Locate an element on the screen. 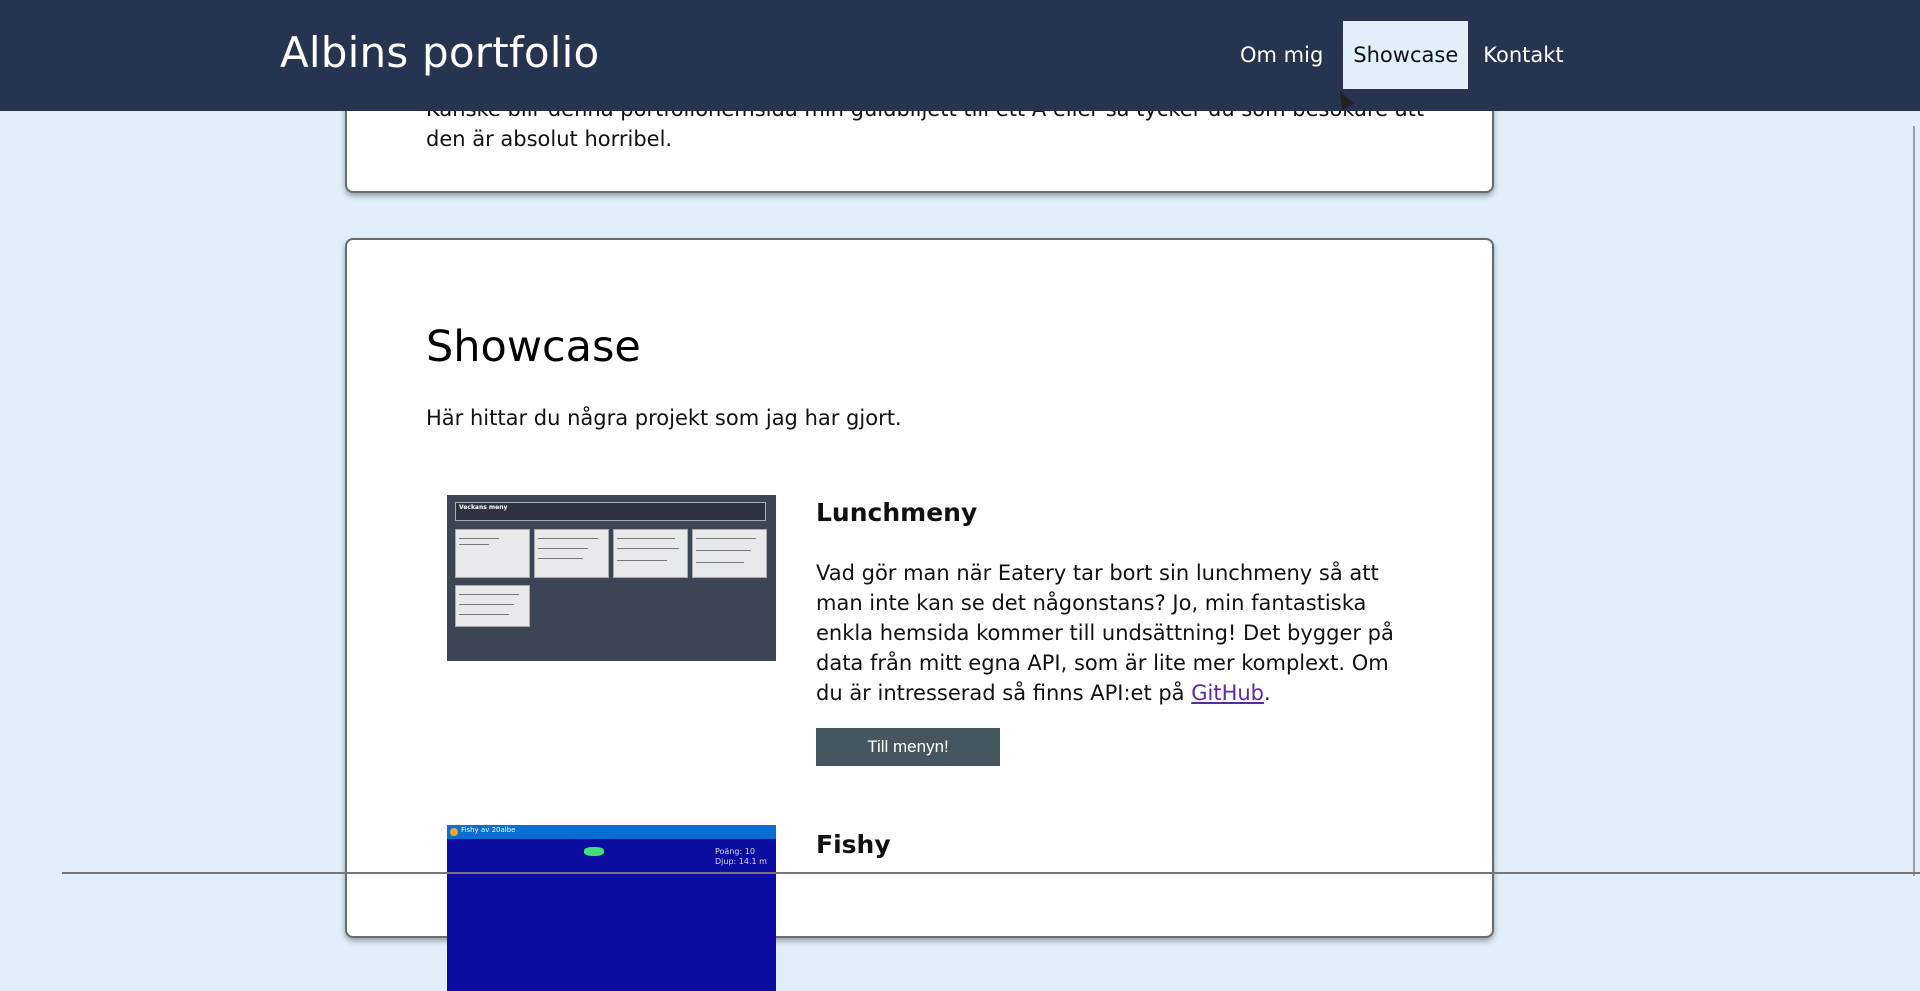  main-nav: Om mig Showcase Kontakt is located at coordinates (1402, 55).